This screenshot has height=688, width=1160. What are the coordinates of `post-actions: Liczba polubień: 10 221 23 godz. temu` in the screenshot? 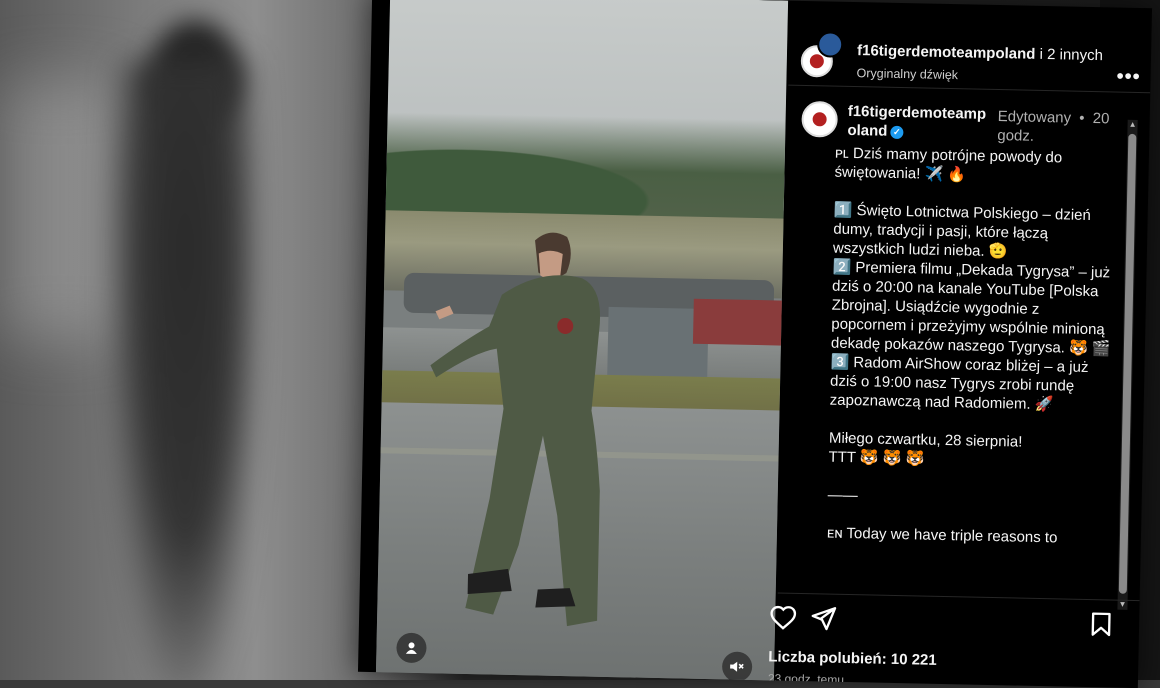 It's located at (954, 640).